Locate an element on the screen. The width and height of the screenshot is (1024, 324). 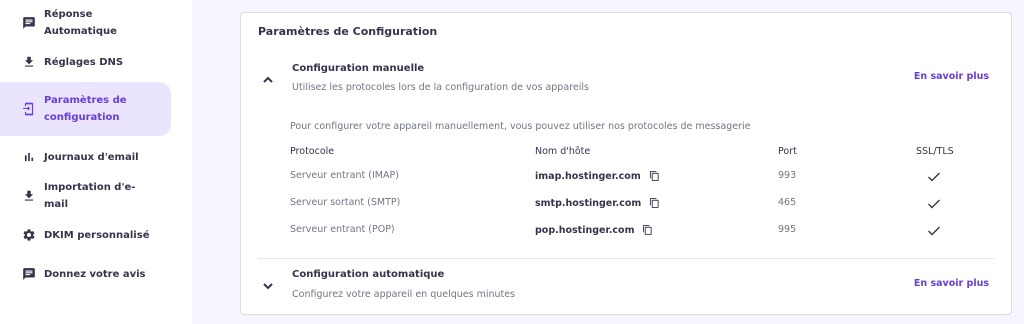
table-row-host: imap.hostinger.com is located at coordinates (597, 176).